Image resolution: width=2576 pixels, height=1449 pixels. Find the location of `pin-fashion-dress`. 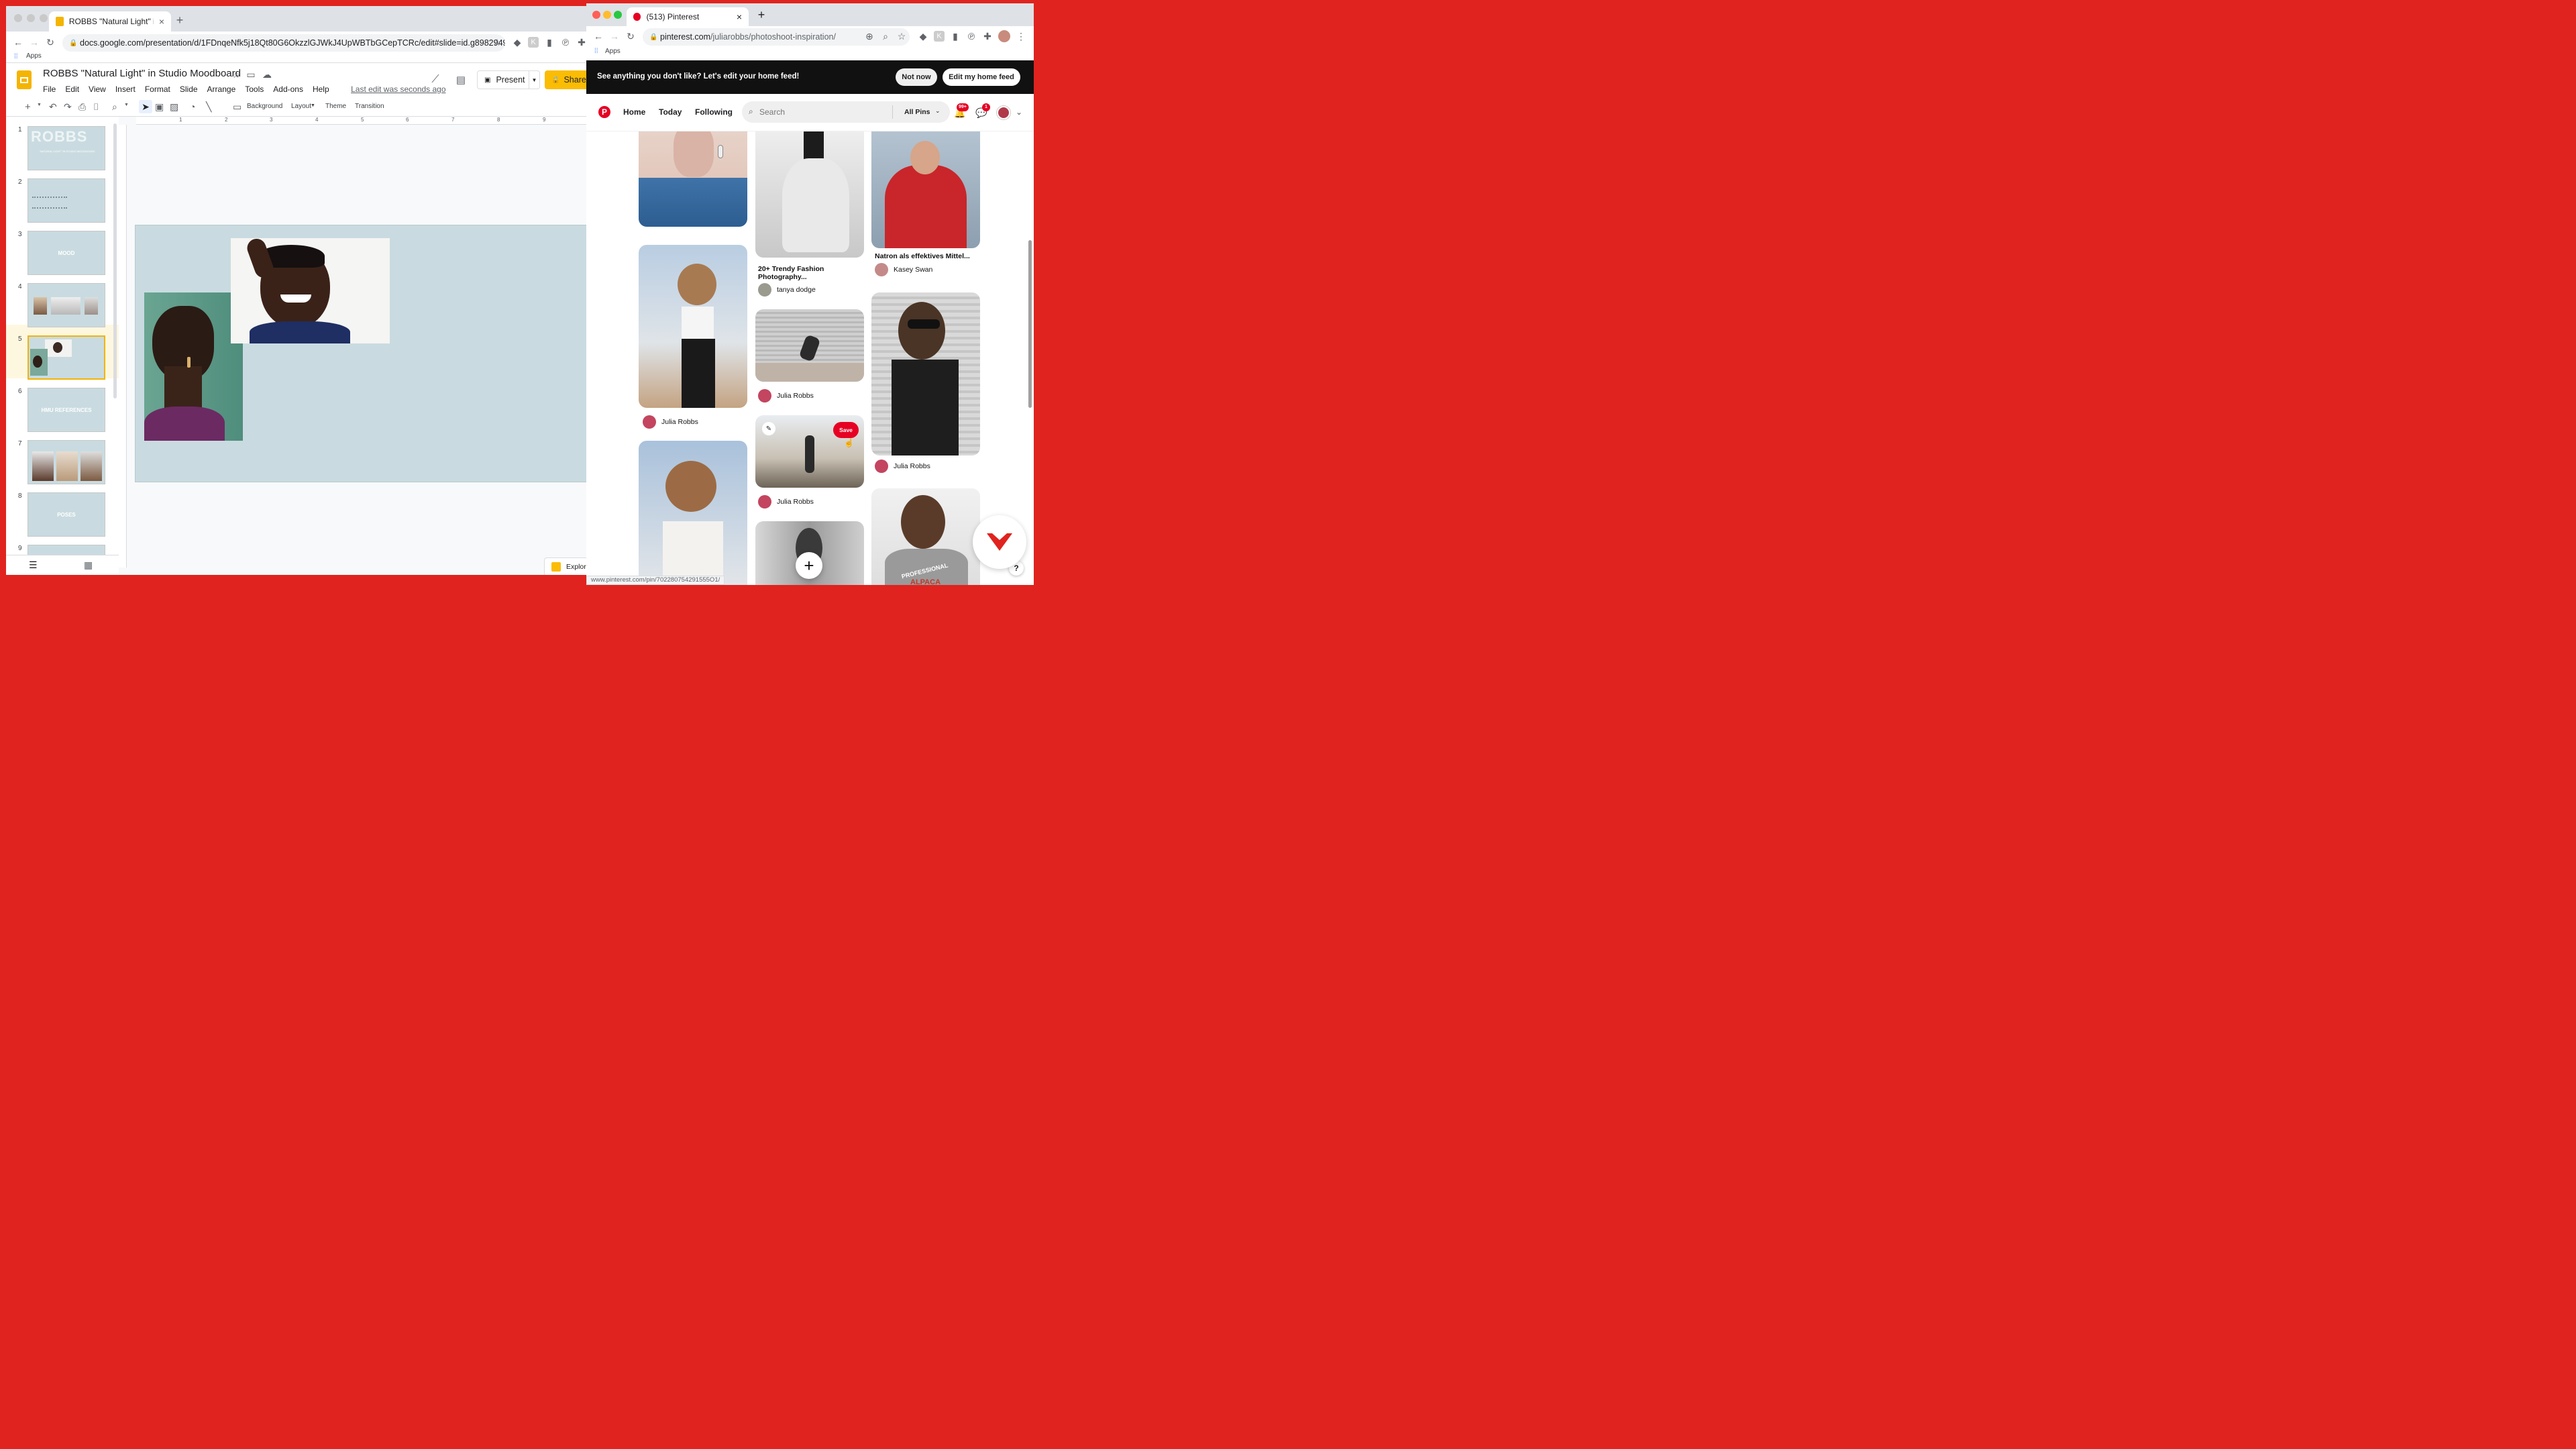

pin-fashion-dress is located at coordinates (809, 194).